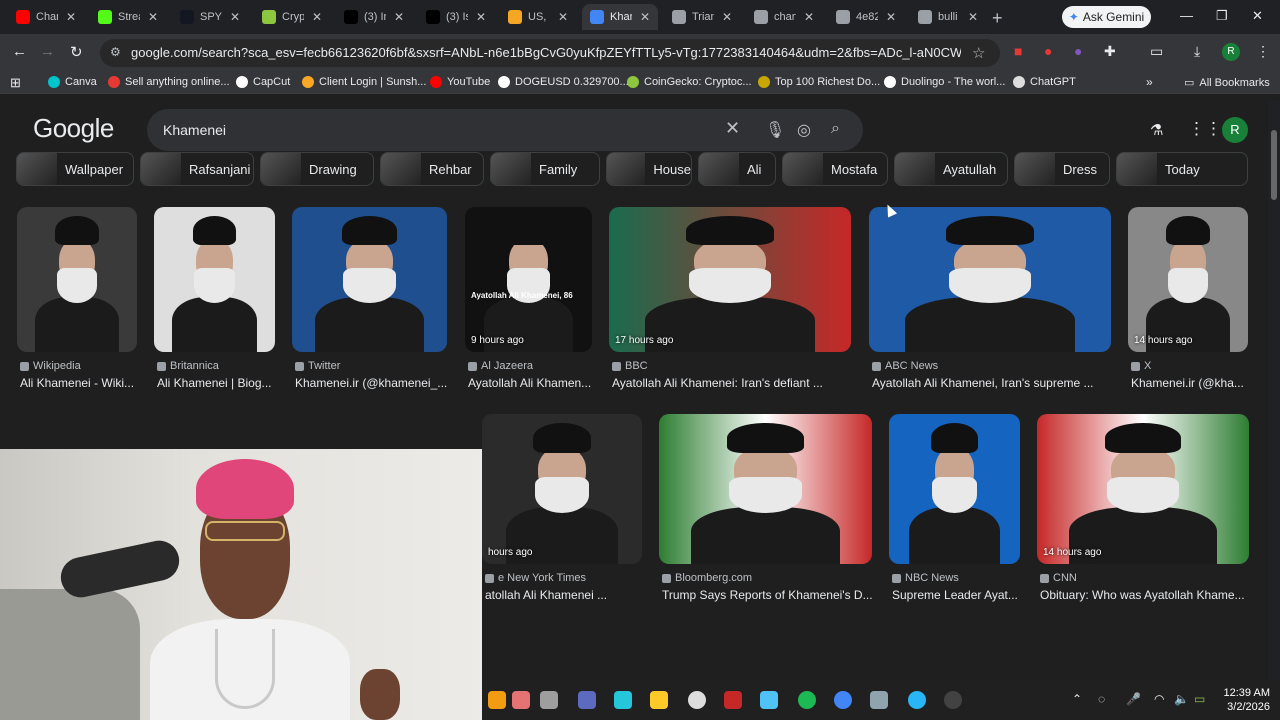 The height and width of the screenshot is (720, 1280). What do you see at coordinates (807, 700) in the screenshot?
I see `spotify-icon` at bounding box center [807, 700].